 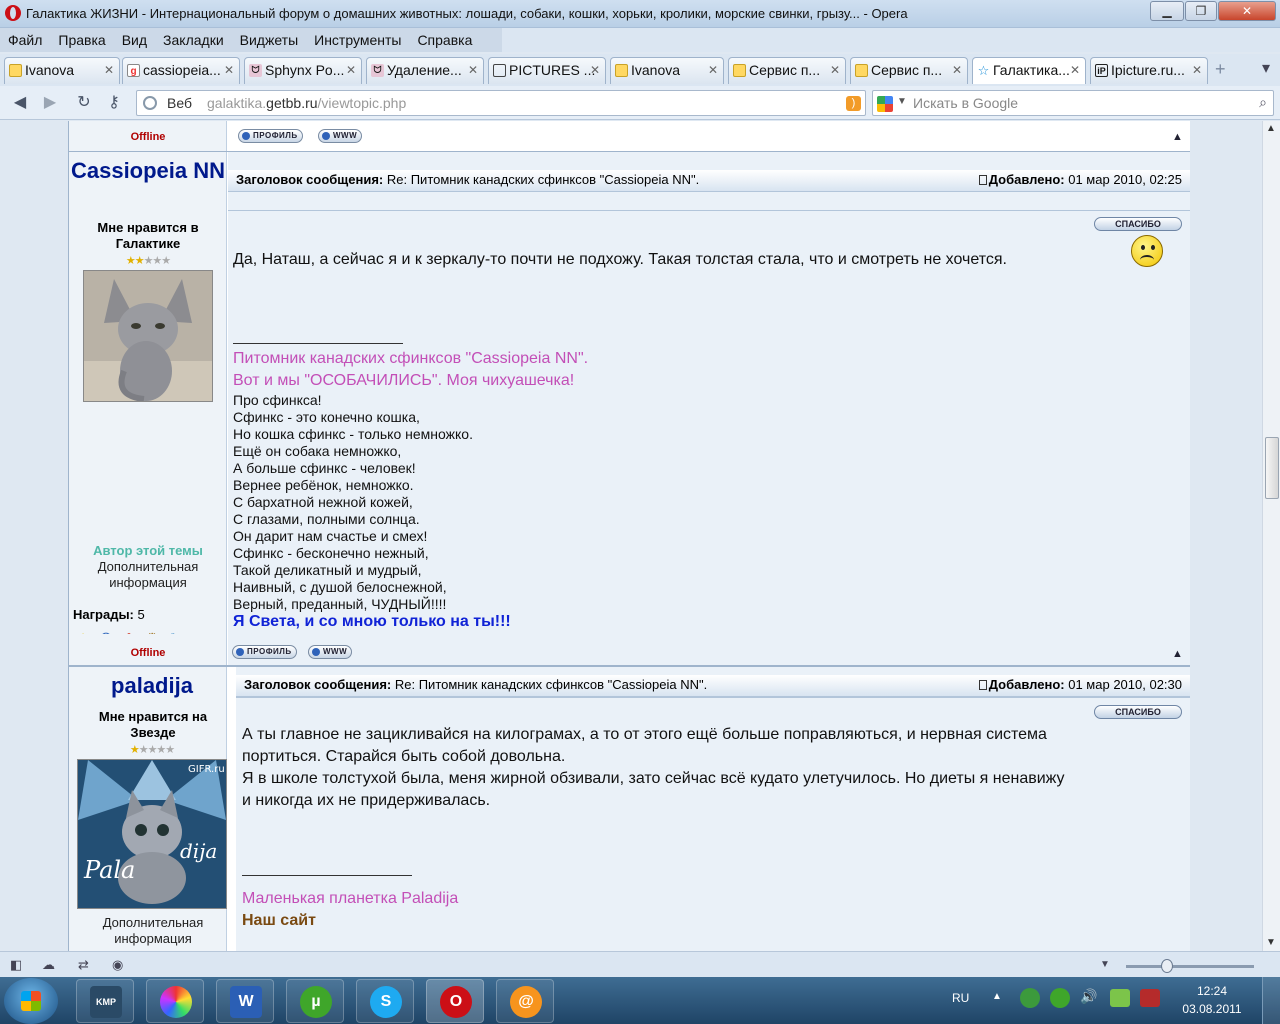 I want to click on avatar-signature: Pala, so click(x=109, y=870).